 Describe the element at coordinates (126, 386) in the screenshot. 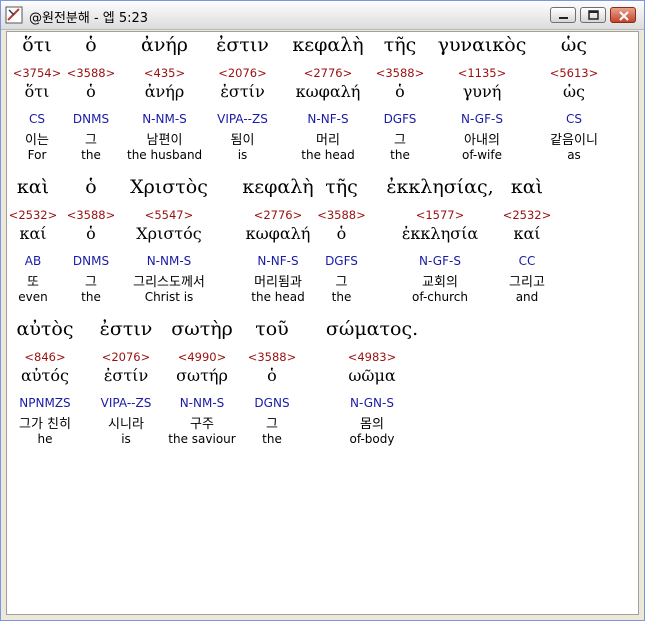

I see `word-block: ἐστιν <2076> ἐστίν VIPA--ZS 시니라 is` at that location.